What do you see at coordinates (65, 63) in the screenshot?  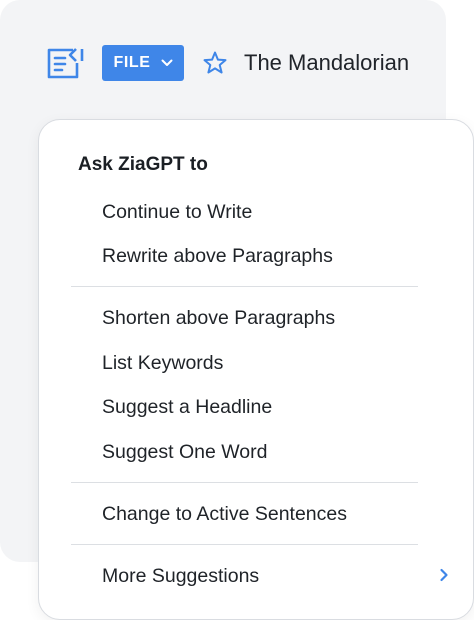 I see `document-edit-icon` at bounding box center [65, 63].